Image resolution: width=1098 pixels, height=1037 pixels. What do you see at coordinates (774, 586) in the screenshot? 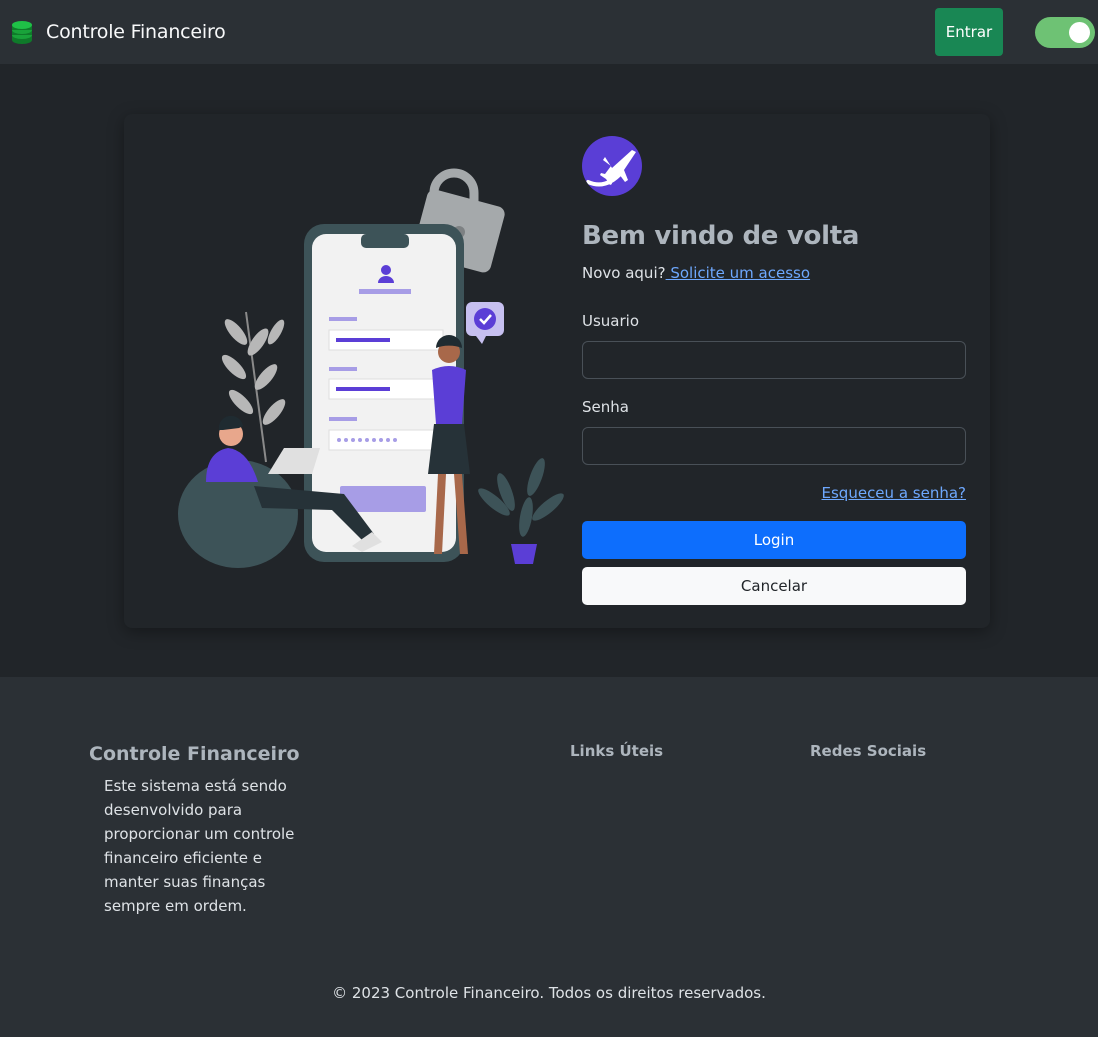
I see `cancel-button: Cancelar` at bounding box center [774, 586].